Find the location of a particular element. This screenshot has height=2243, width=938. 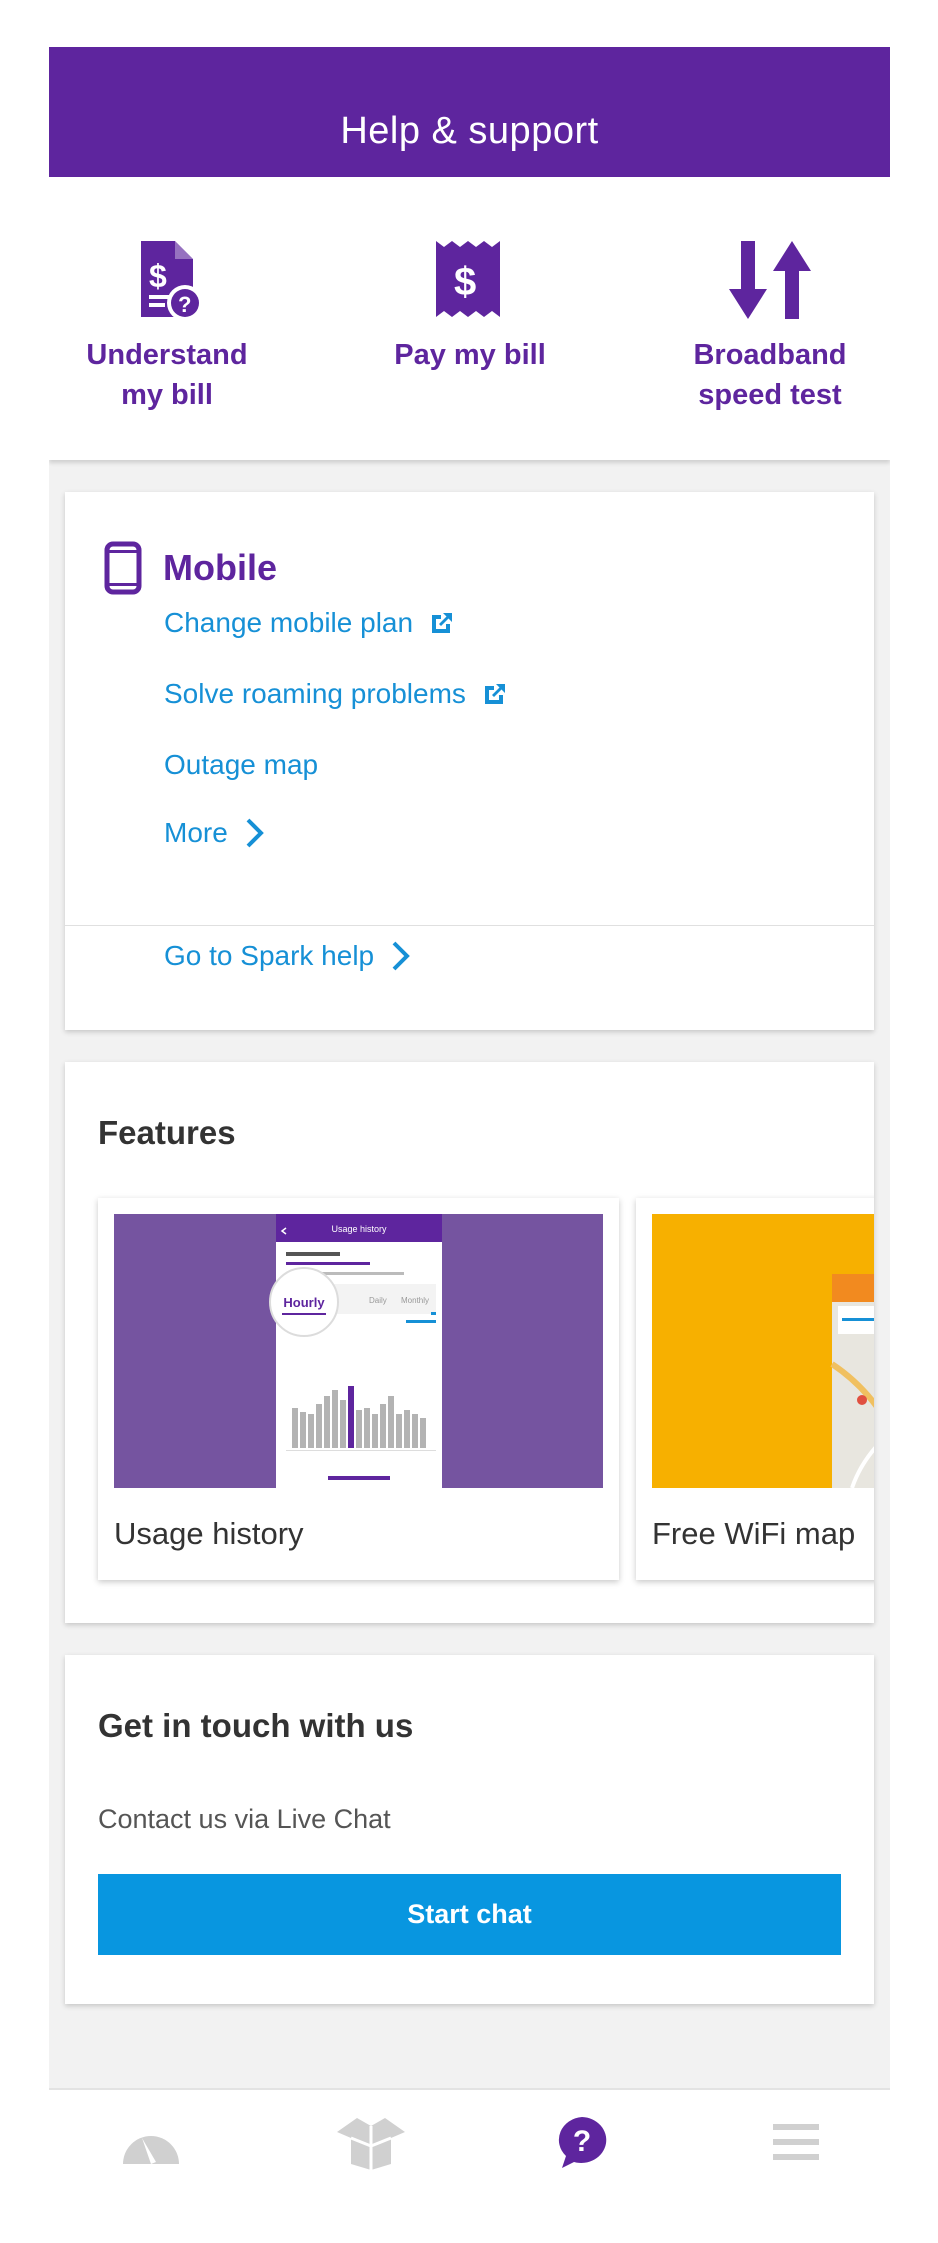

go-to-spark-help-link: Go to Spark help is located at coordinates (288, 956).